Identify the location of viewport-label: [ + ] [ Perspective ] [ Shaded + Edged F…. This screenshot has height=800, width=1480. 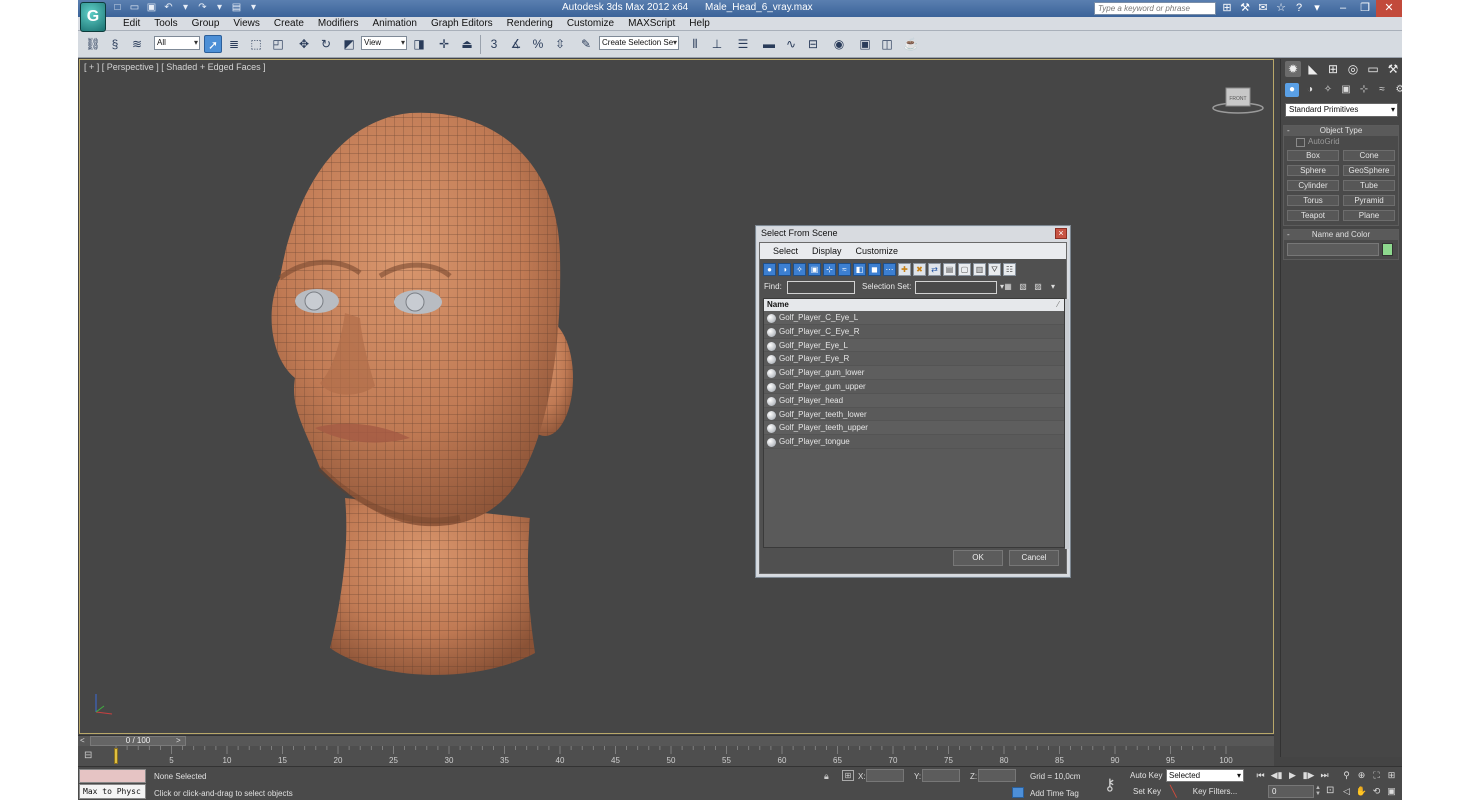
(175, 67).